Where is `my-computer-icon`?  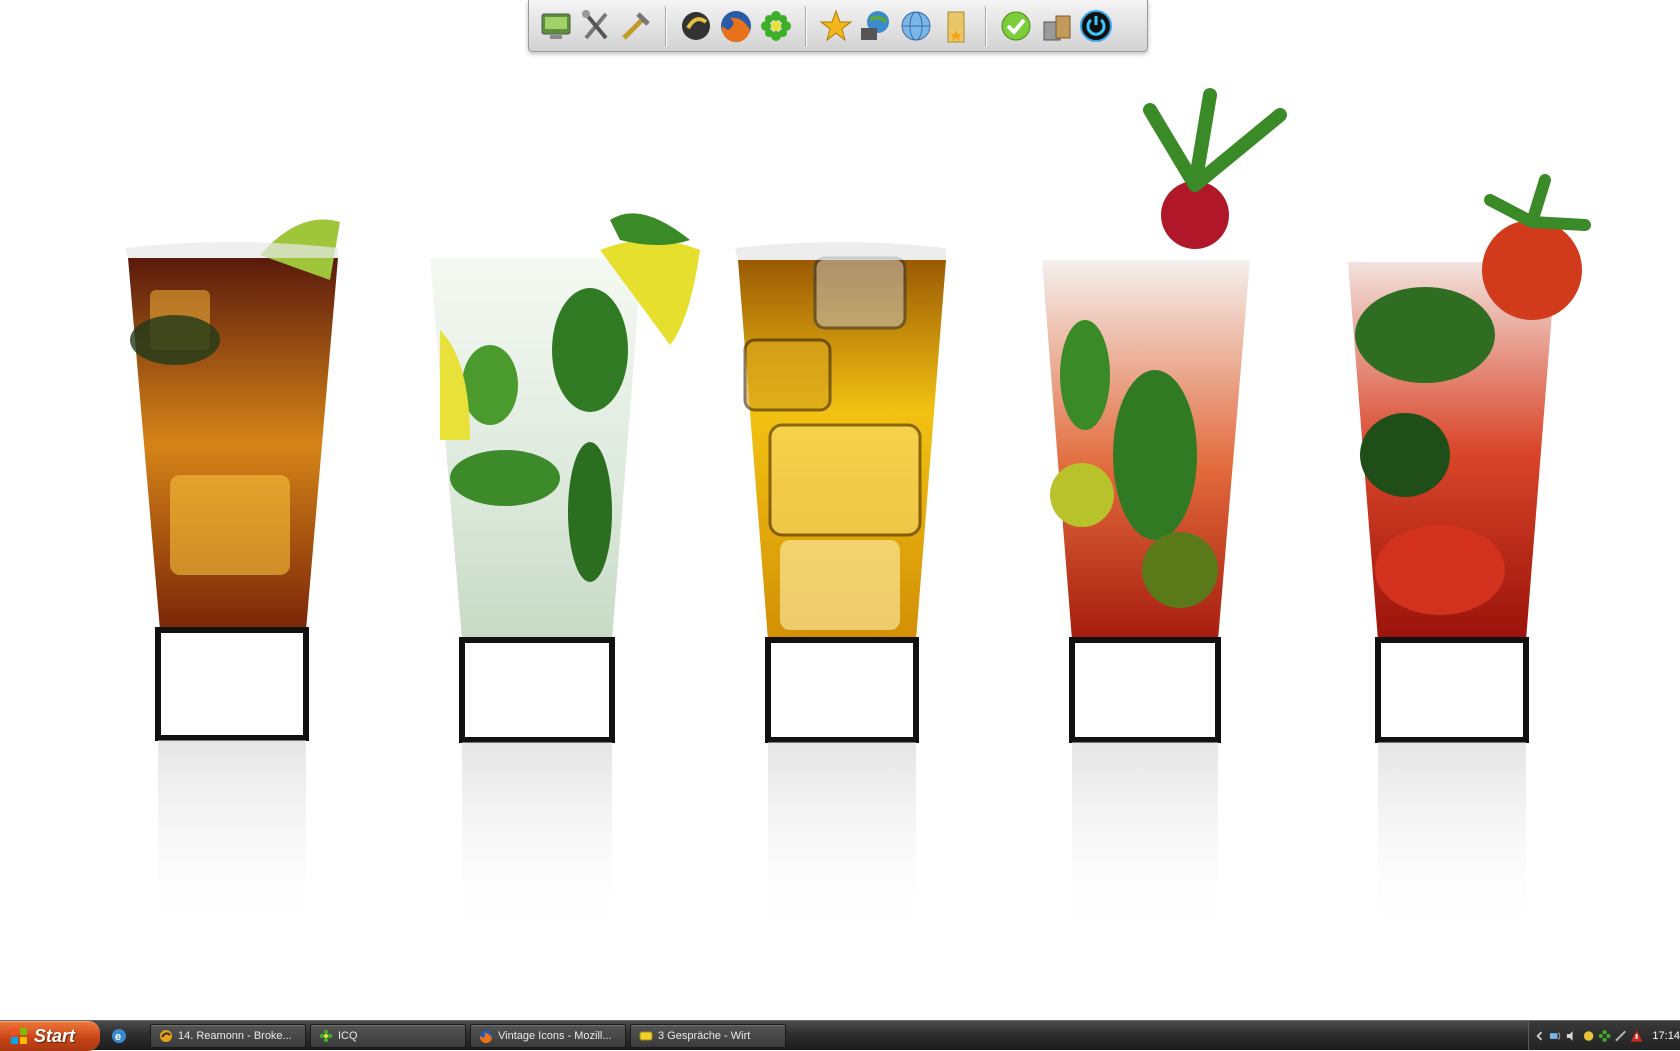
my-computer-icon is located at coordinates (556, 26).